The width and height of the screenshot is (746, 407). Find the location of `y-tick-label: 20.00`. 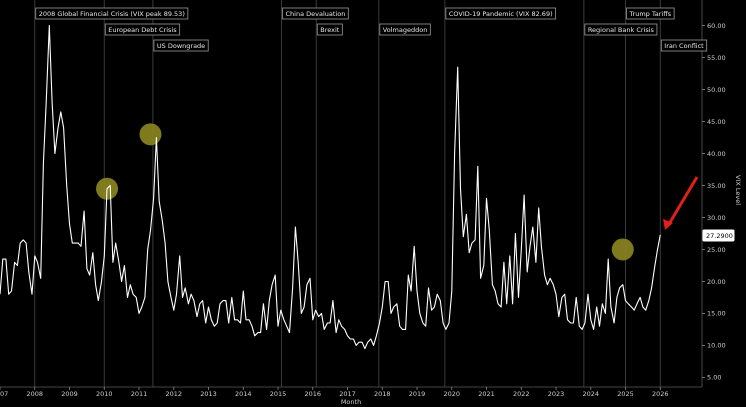

y-tick-label: 20.00 is located at coordinates (716, 282).